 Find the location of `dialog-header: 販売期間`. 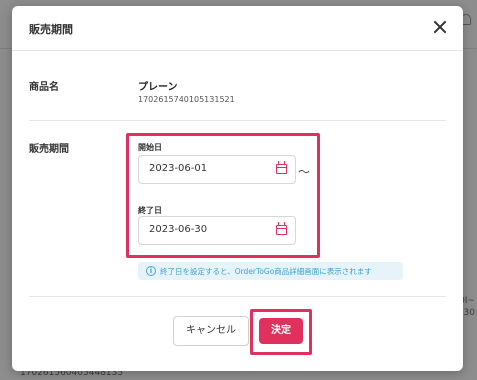

dialog-header: 販売期間 is located at coordinates (237, 28).